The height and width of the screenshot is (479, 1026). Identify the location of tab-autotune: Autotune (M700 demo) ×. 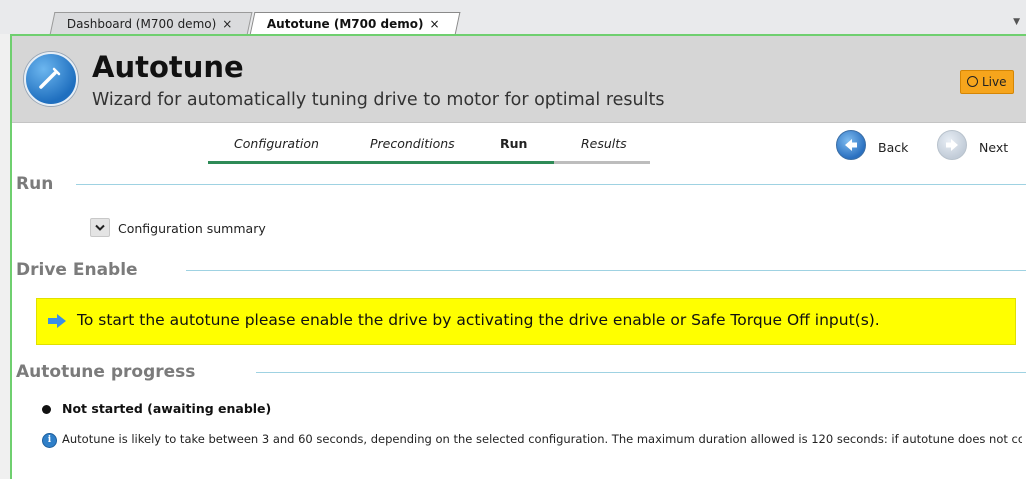
(355, 23).